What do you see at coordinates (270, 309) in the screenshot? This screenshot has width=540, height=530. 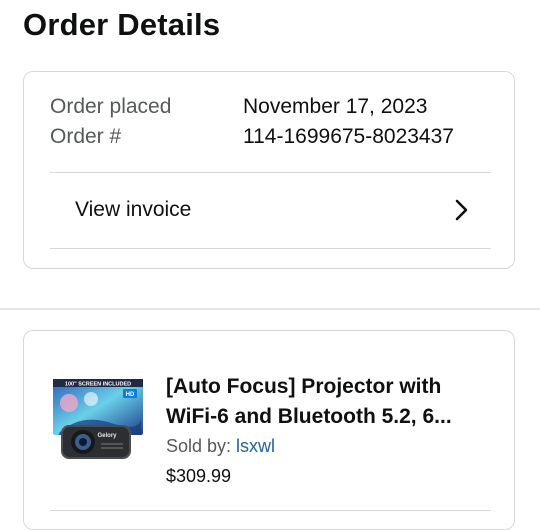 I see `section-separator` at bounding box center [270, 309].